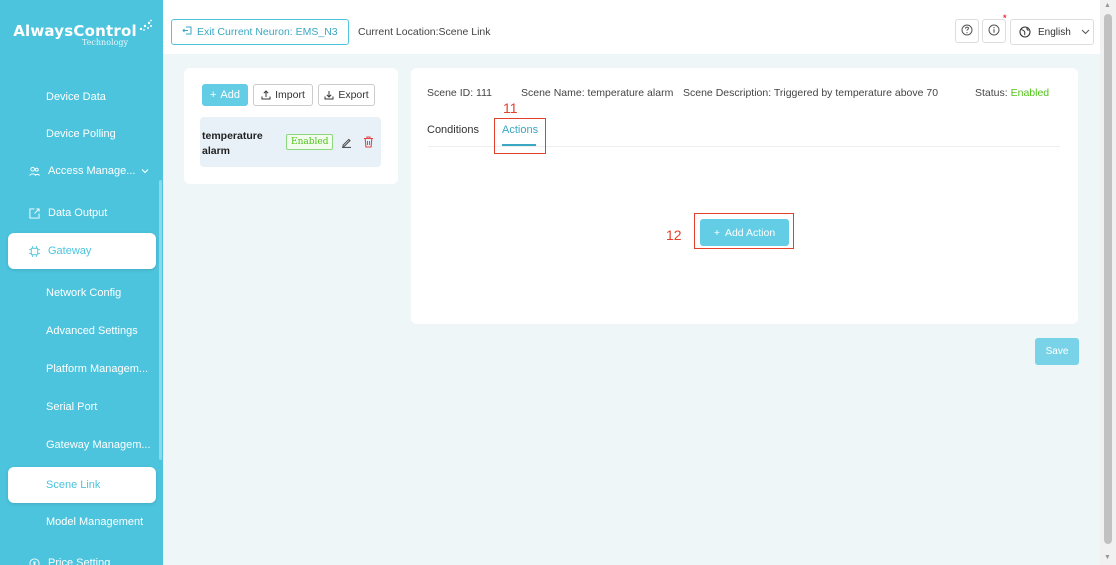 This screenshot has width=1116, height=565. What do you see at coordinates (78, 213) in the screenshot?
I see `sidebar-item-label: Data Output` at bounding box center [78, 213].